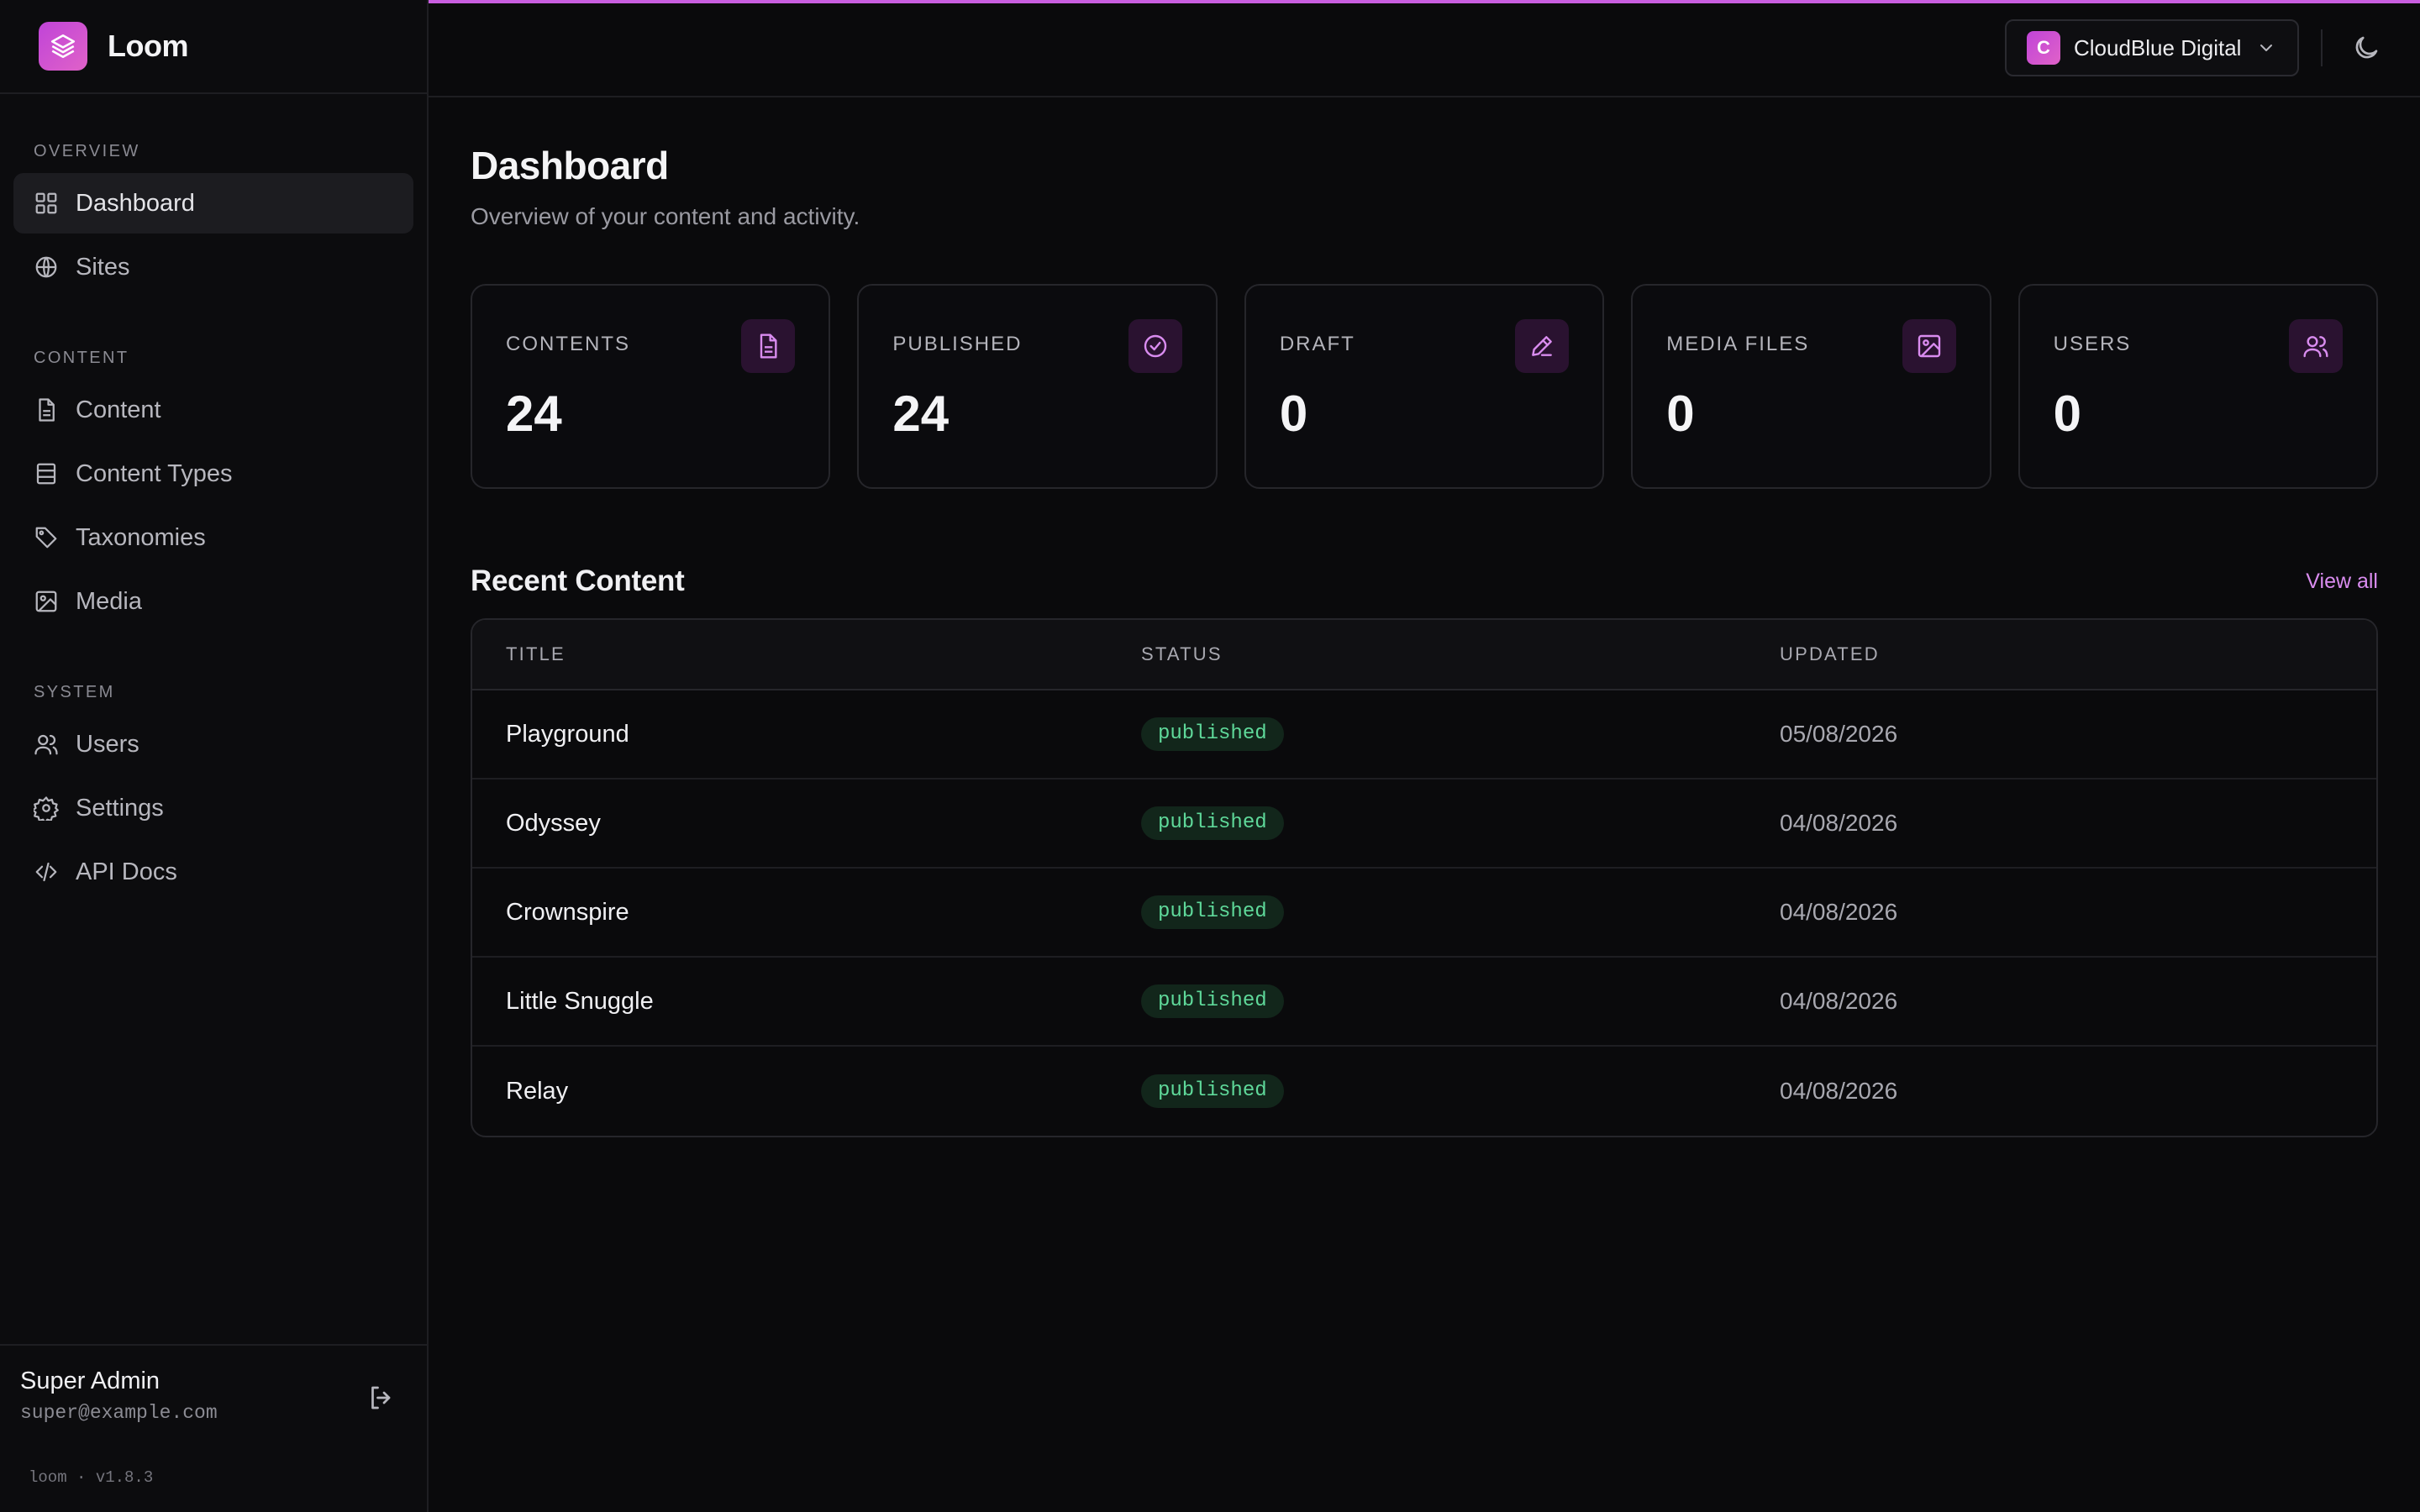  I want to click on check-circle-icon, so click(1155, 346).